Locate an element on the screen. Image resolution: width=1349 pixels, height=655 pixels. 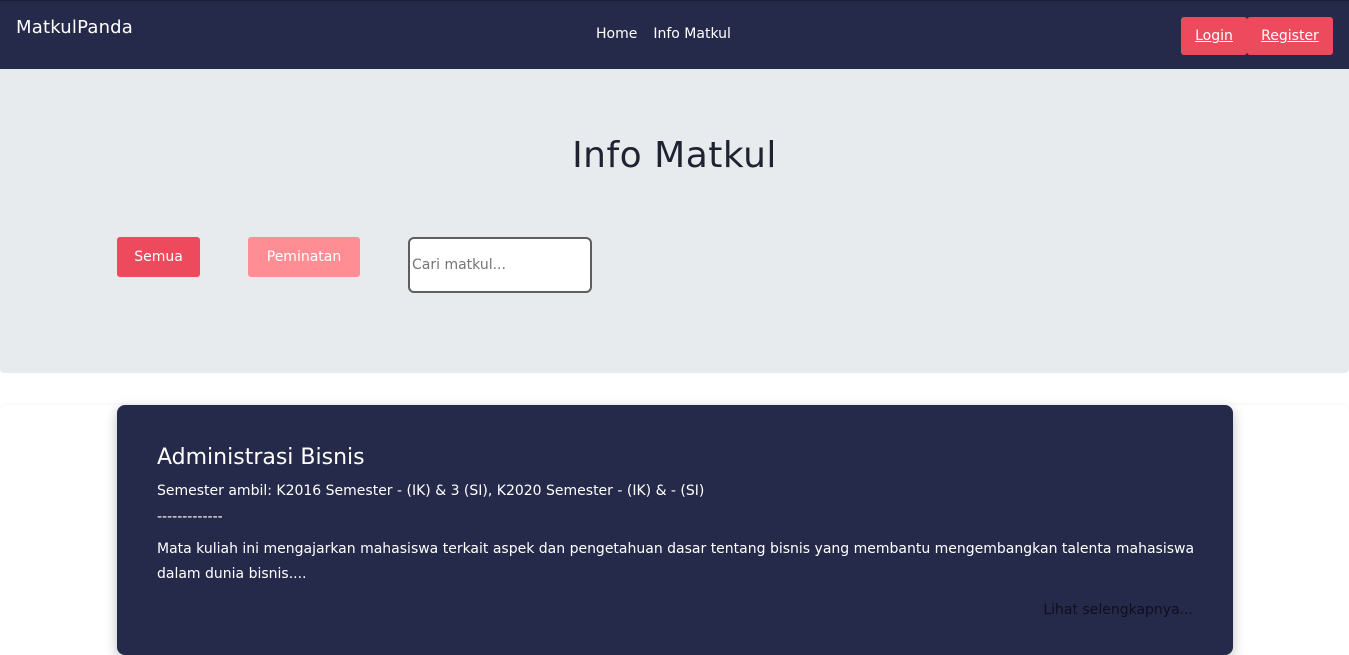
nav-link-home: Home is located at coordinates (616, 34).